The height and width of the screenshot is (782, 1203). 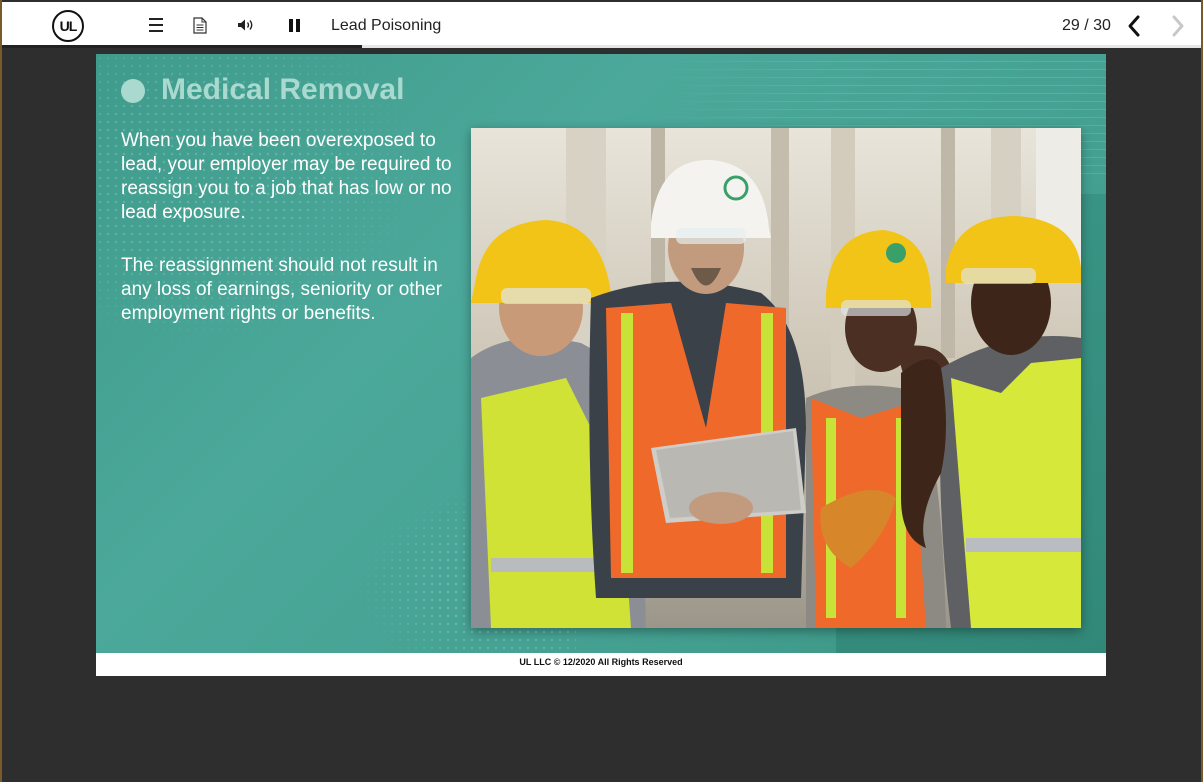 What do you see at coordinates (1086, 25) in the screenshot?
I see `page-counter: 29 / 30` at bounding box center [1086, 25].